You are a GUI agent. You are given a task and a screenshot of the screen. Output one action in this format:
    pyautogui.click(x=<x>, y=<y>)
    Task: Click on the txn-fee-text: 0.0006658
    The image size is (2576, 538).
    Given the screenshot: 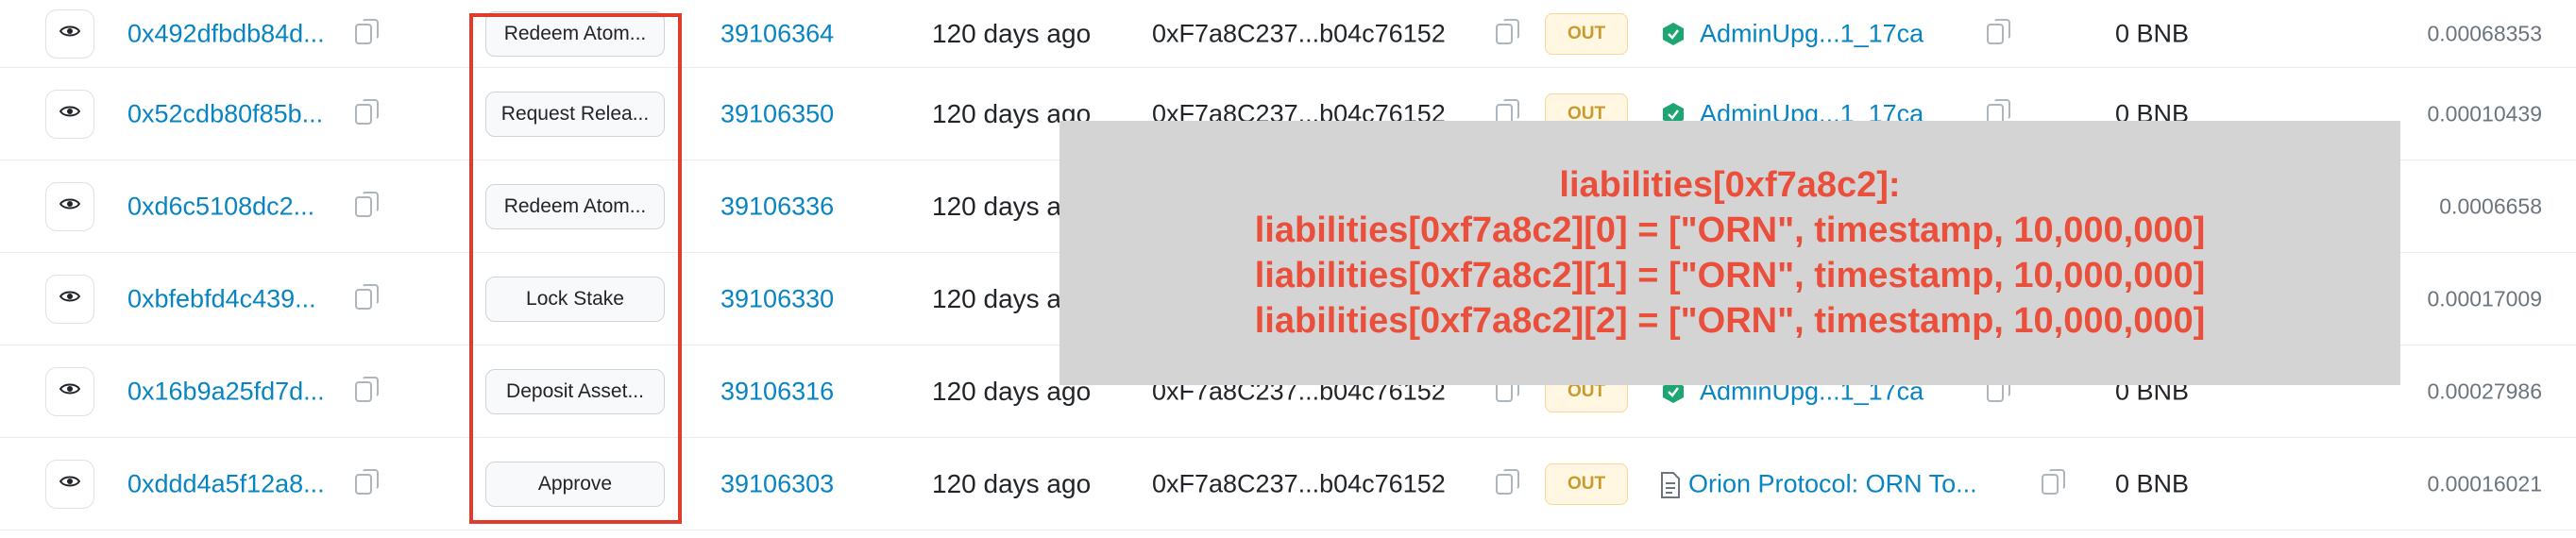 What is the action you would take?
    pyautogui.click(x=2490, y=205)
    